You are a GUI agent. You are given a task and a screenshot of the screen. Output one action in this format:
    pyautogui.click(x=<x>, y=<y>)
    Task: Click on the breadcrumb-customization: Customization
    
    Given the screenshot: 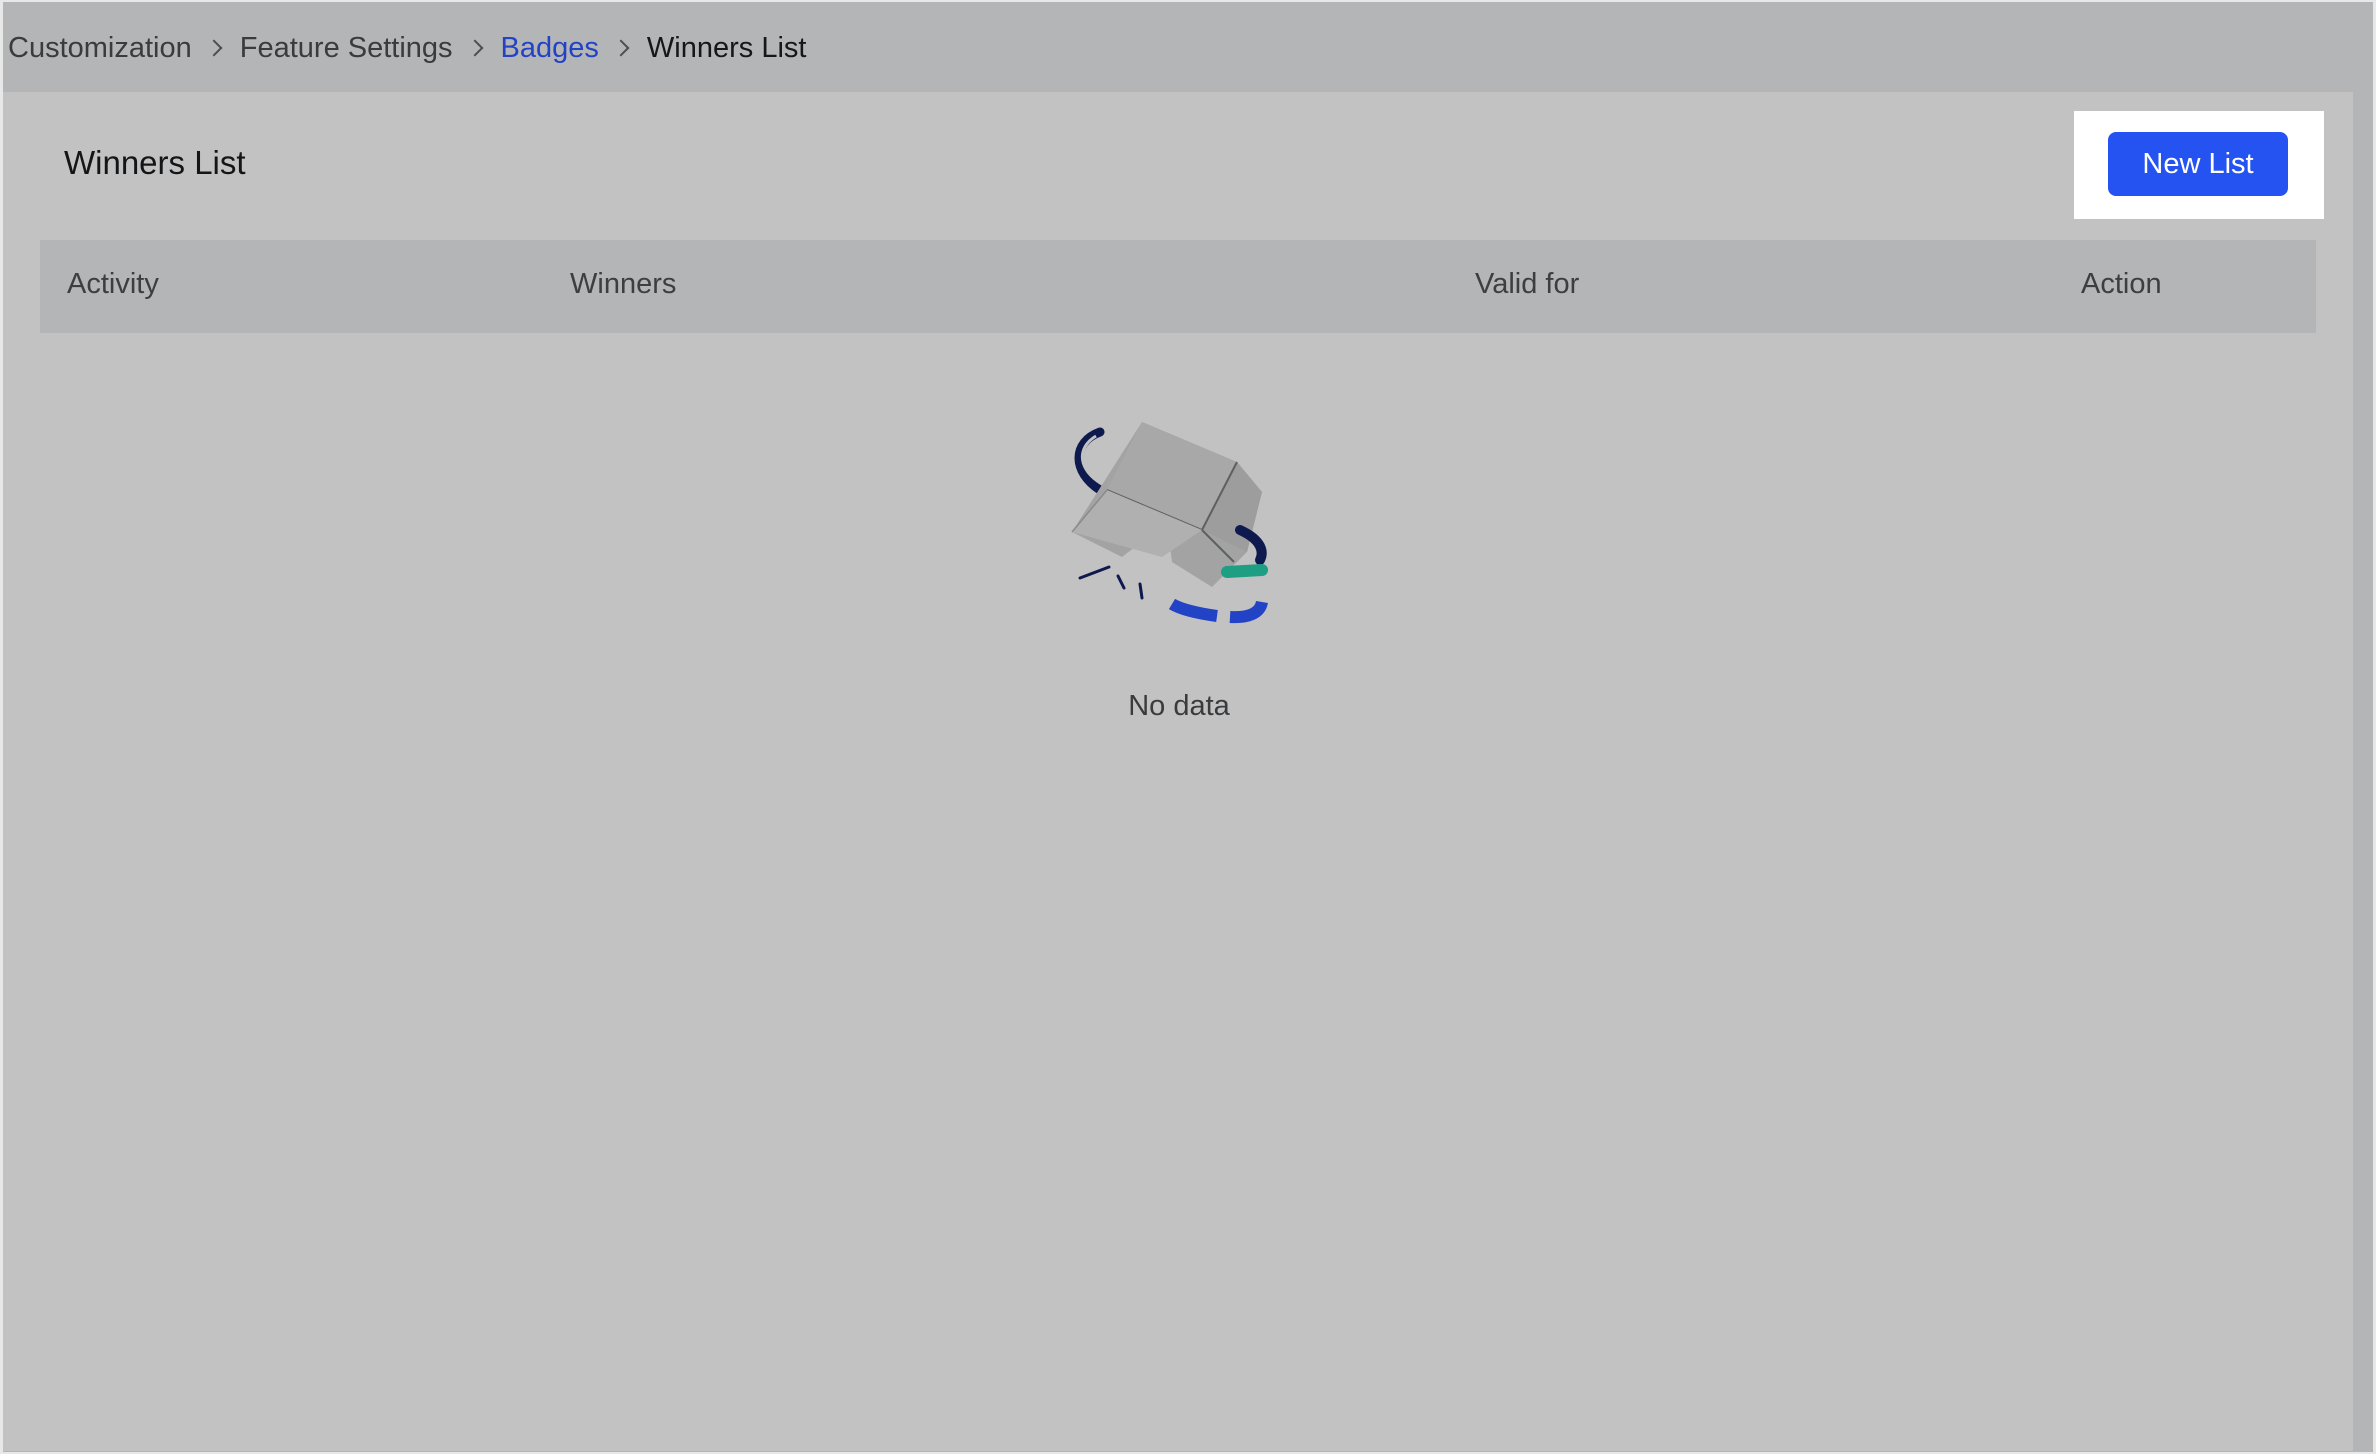 What is the action you would take?
    pyautogui.click(x=100, y=48)
    